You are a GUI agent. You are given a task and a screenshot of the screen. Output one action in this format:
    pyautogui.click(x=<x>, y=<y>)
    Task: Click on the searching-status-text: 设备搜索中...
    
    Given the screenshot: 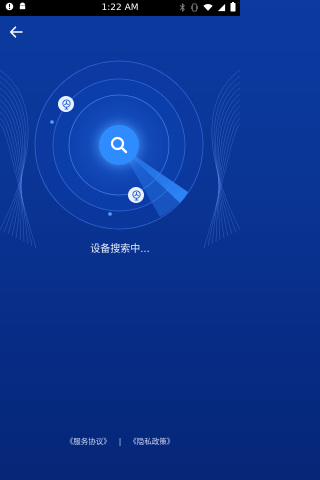 What is the action you would take?
    pyautogui.click(x=120, y=249)
    